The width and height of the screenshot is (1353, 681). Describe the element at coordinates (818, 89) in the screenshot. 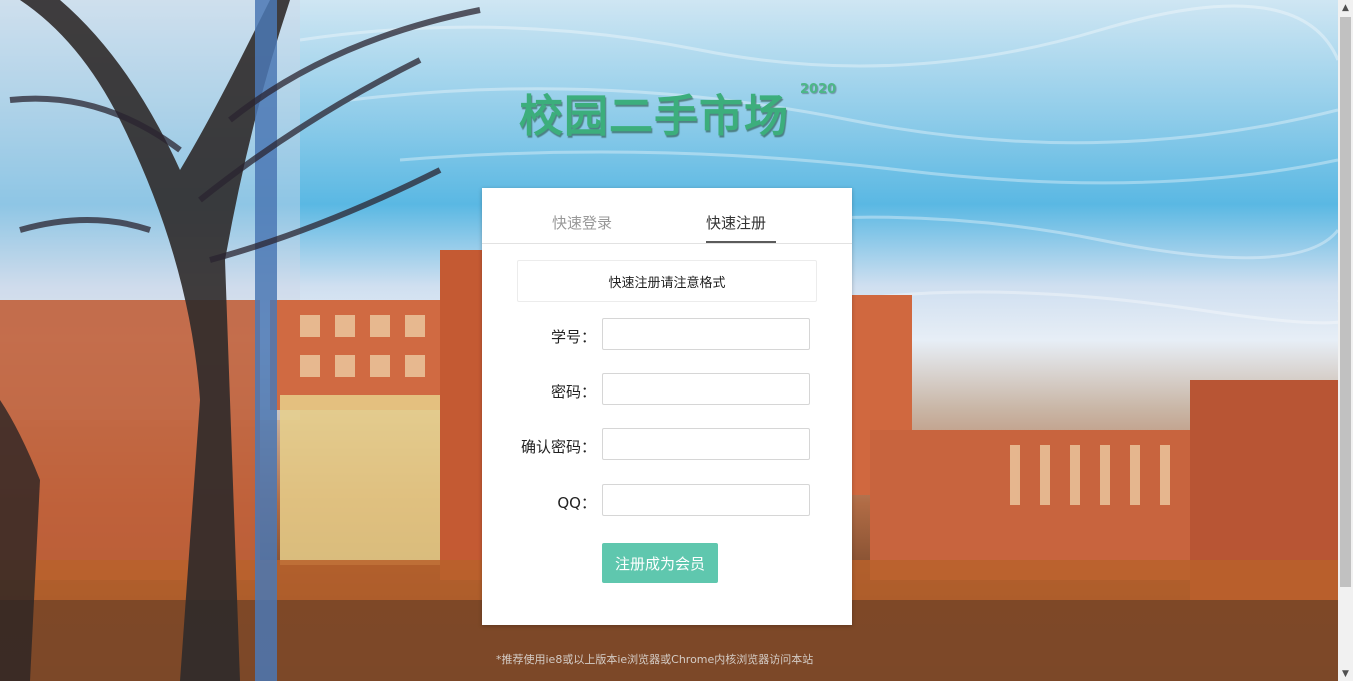

I see `site-year: 2020` at that location.